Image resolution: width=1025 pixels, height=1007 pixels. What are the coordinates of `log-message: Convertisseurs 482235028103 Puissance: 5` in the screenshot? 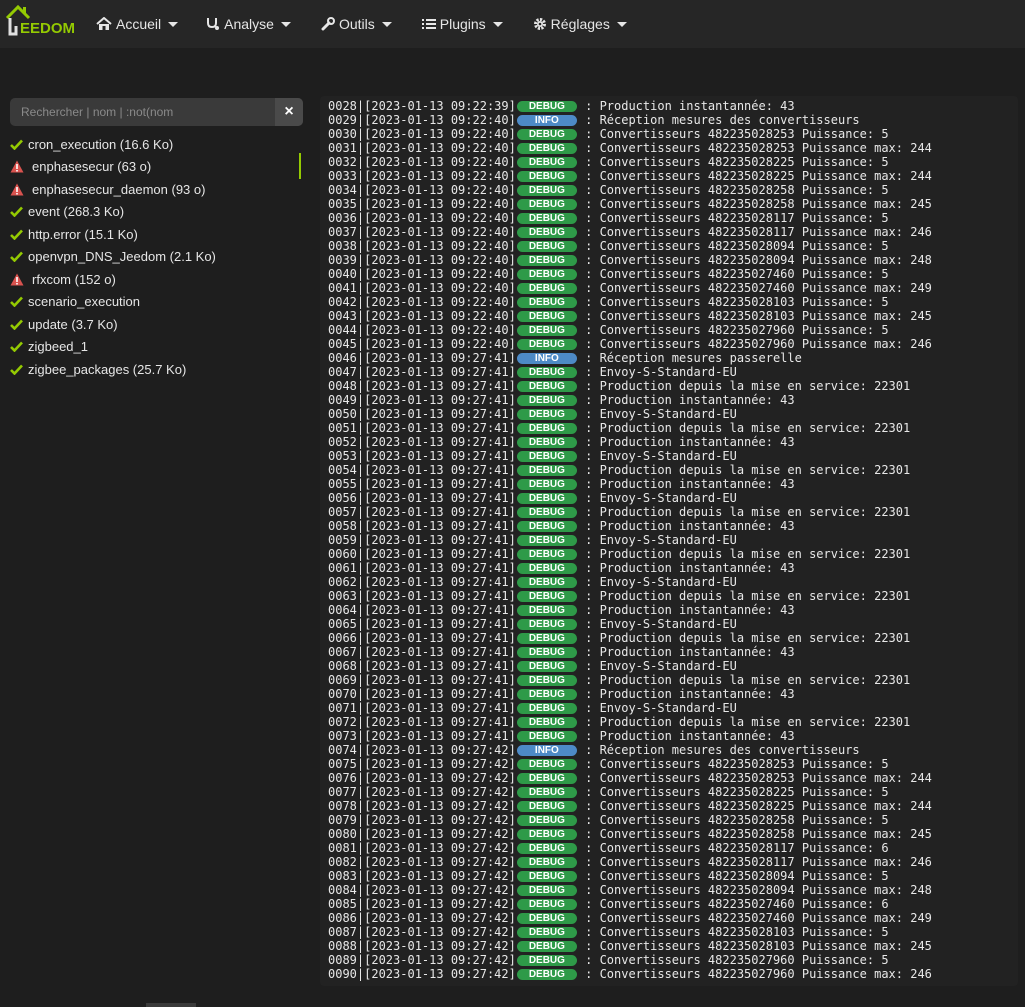 It's located at (744, 302).